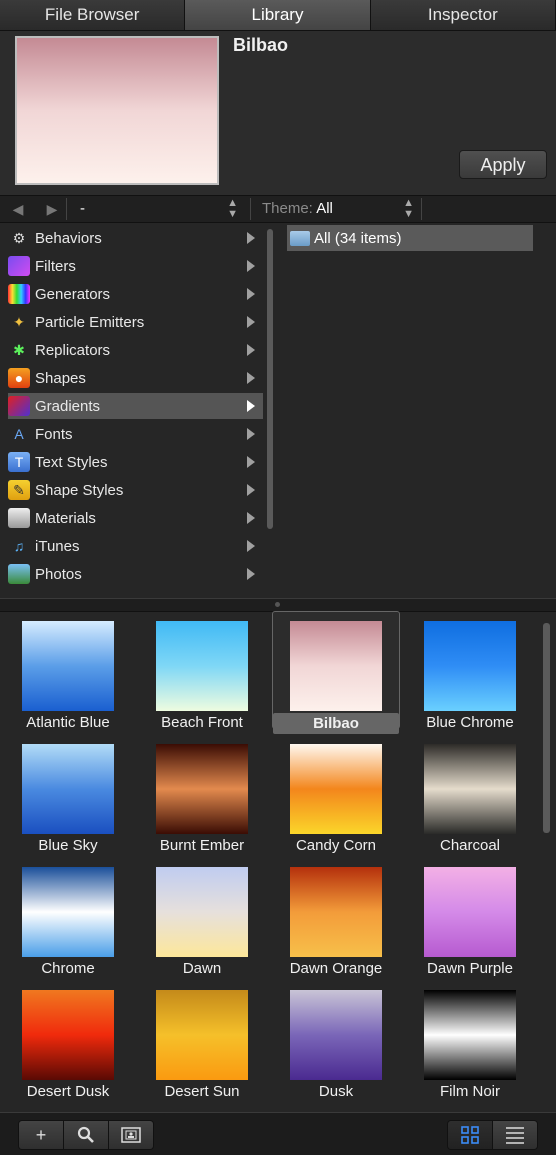 The width and height of the screenshot is (556, 1155). Describe the element at coordinates (135, 574) in the screenshot. I see `category-photos: Photos` at that location.